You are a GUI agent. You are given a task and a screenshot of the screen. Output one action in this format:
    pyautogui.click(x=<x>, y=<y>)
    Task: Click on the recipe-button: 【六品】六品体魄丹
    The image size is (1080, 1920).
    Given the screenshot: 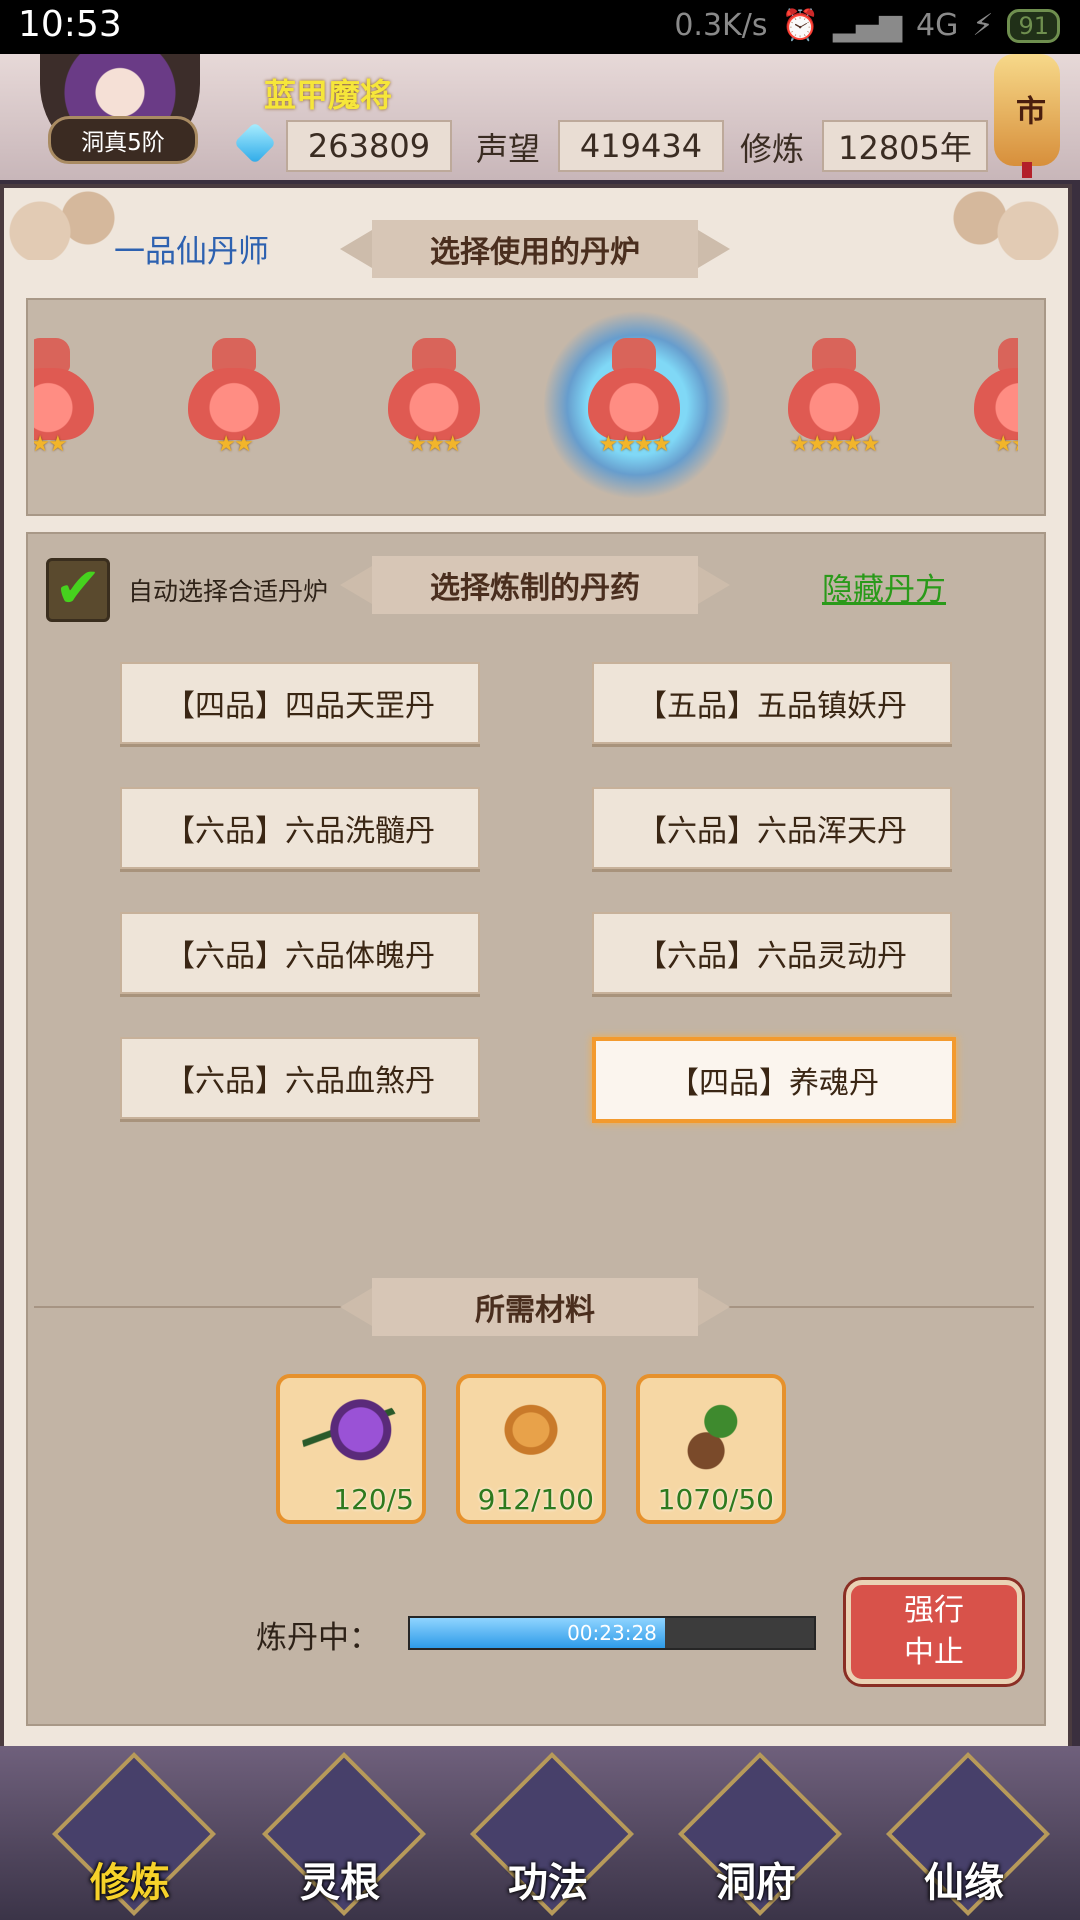 What is the action you would take?
    pyautogui.click(x=300, y=953)
    